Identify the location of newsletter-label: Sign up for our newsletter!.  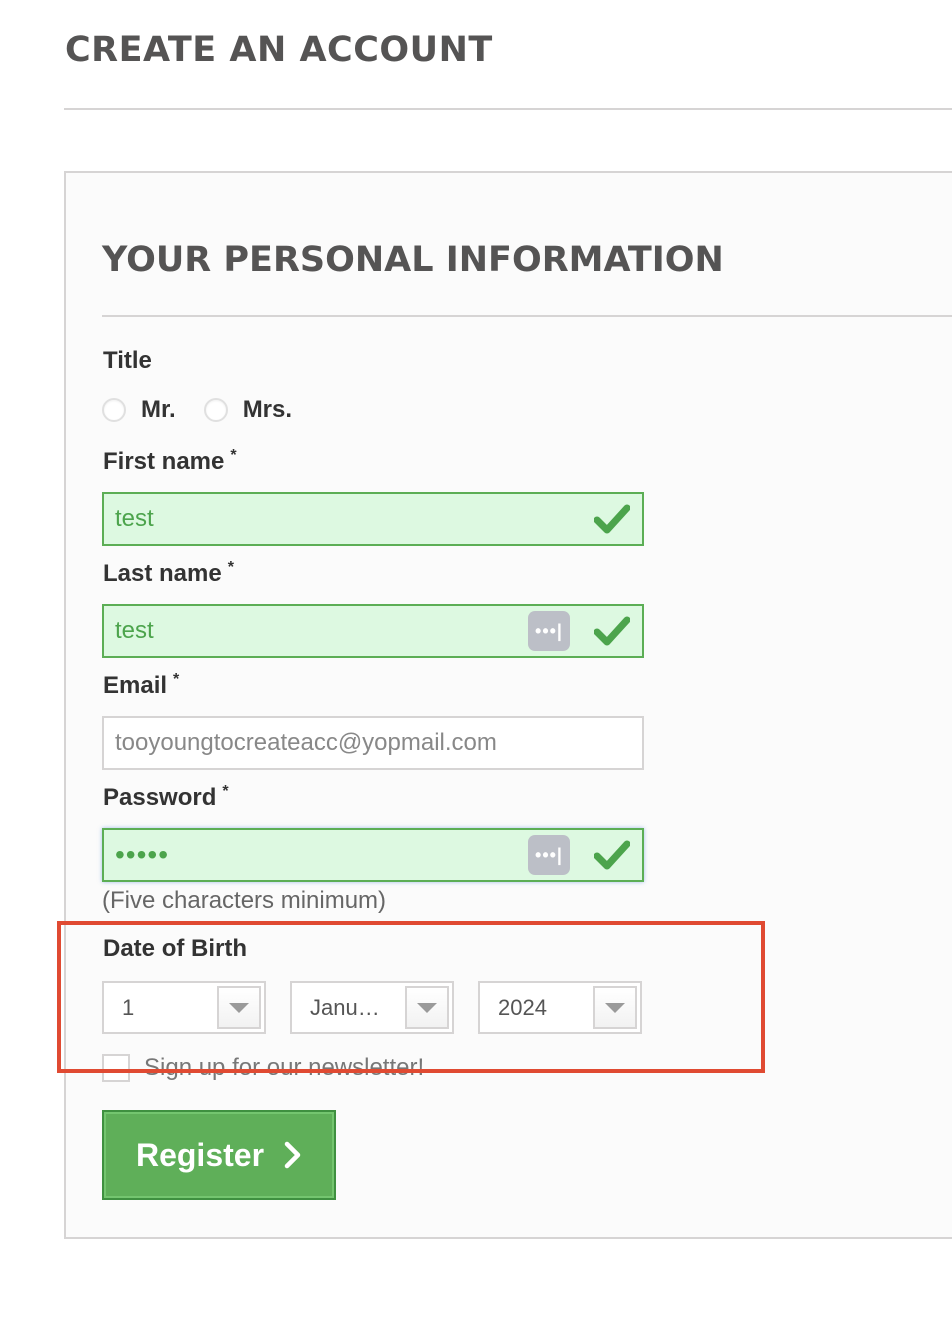
(284, 1068).